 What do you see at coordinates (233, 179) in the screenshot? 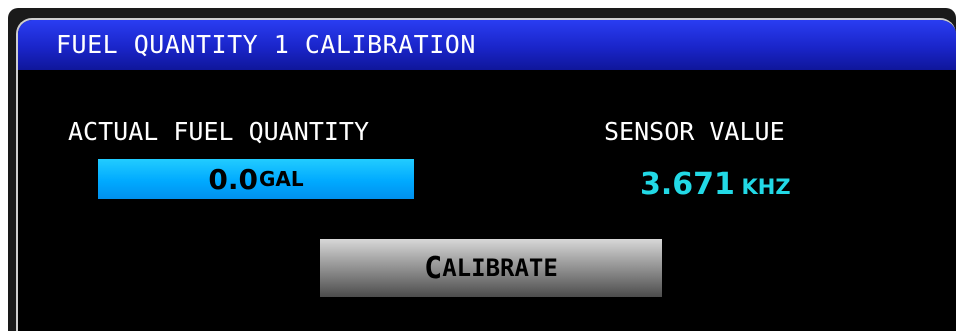
I see `actual-fuel-quantity-value: 0.0` at bounding box center [233, 179].